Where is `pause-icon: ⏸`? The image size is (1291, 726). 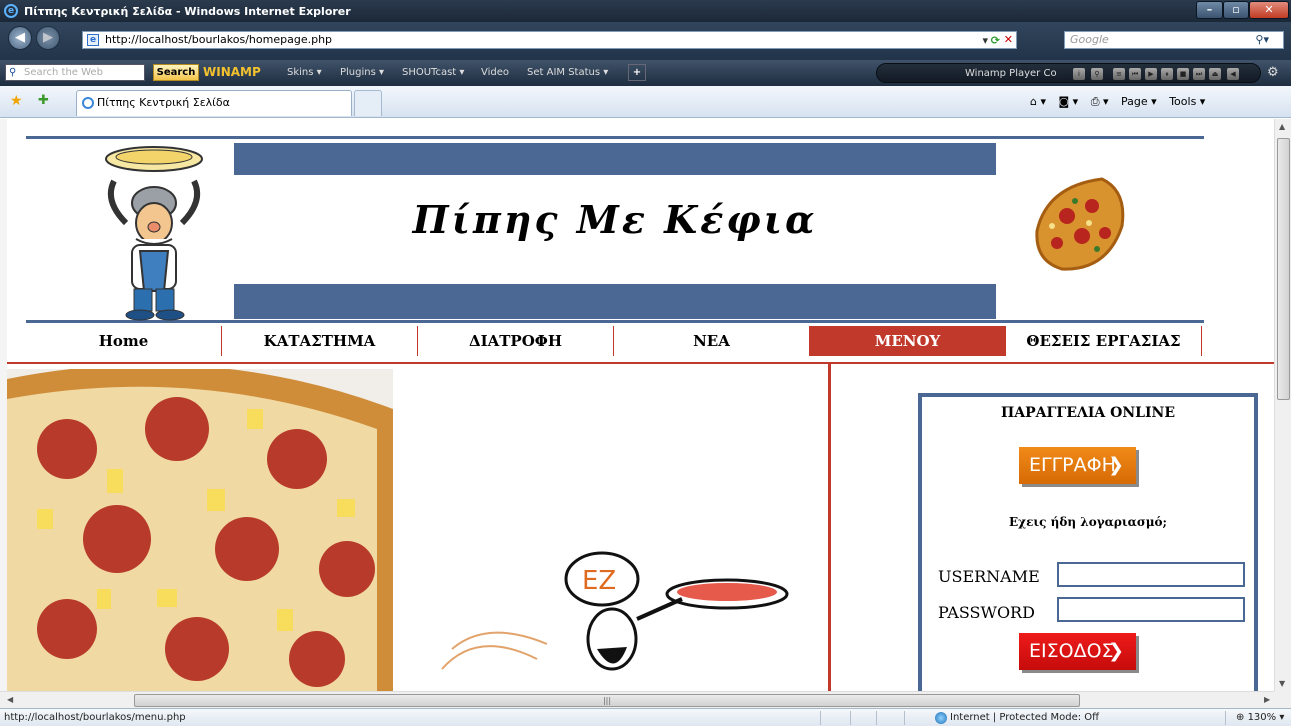
pause-icon: ⏸ is located at coordinates (1167, 74).